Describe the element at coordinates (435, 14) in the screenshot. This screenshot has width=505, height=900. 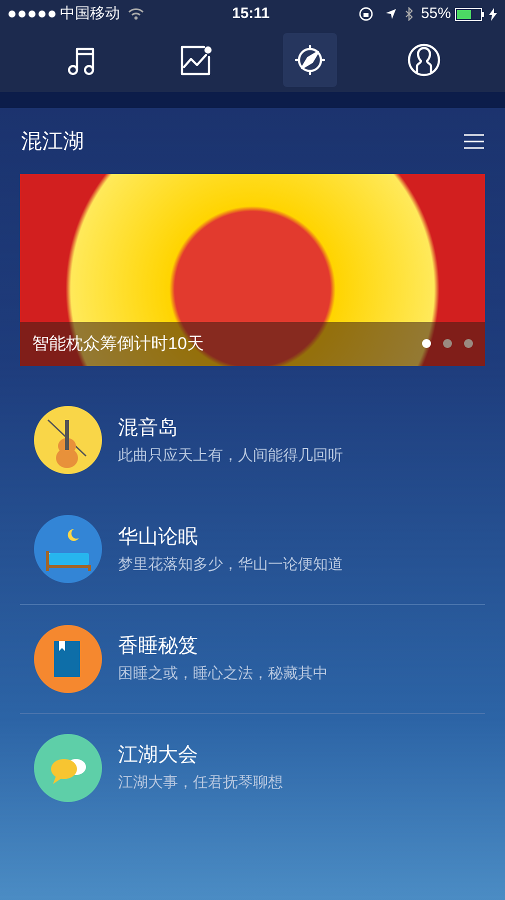
I see `battery-percent: 55%` at that location.